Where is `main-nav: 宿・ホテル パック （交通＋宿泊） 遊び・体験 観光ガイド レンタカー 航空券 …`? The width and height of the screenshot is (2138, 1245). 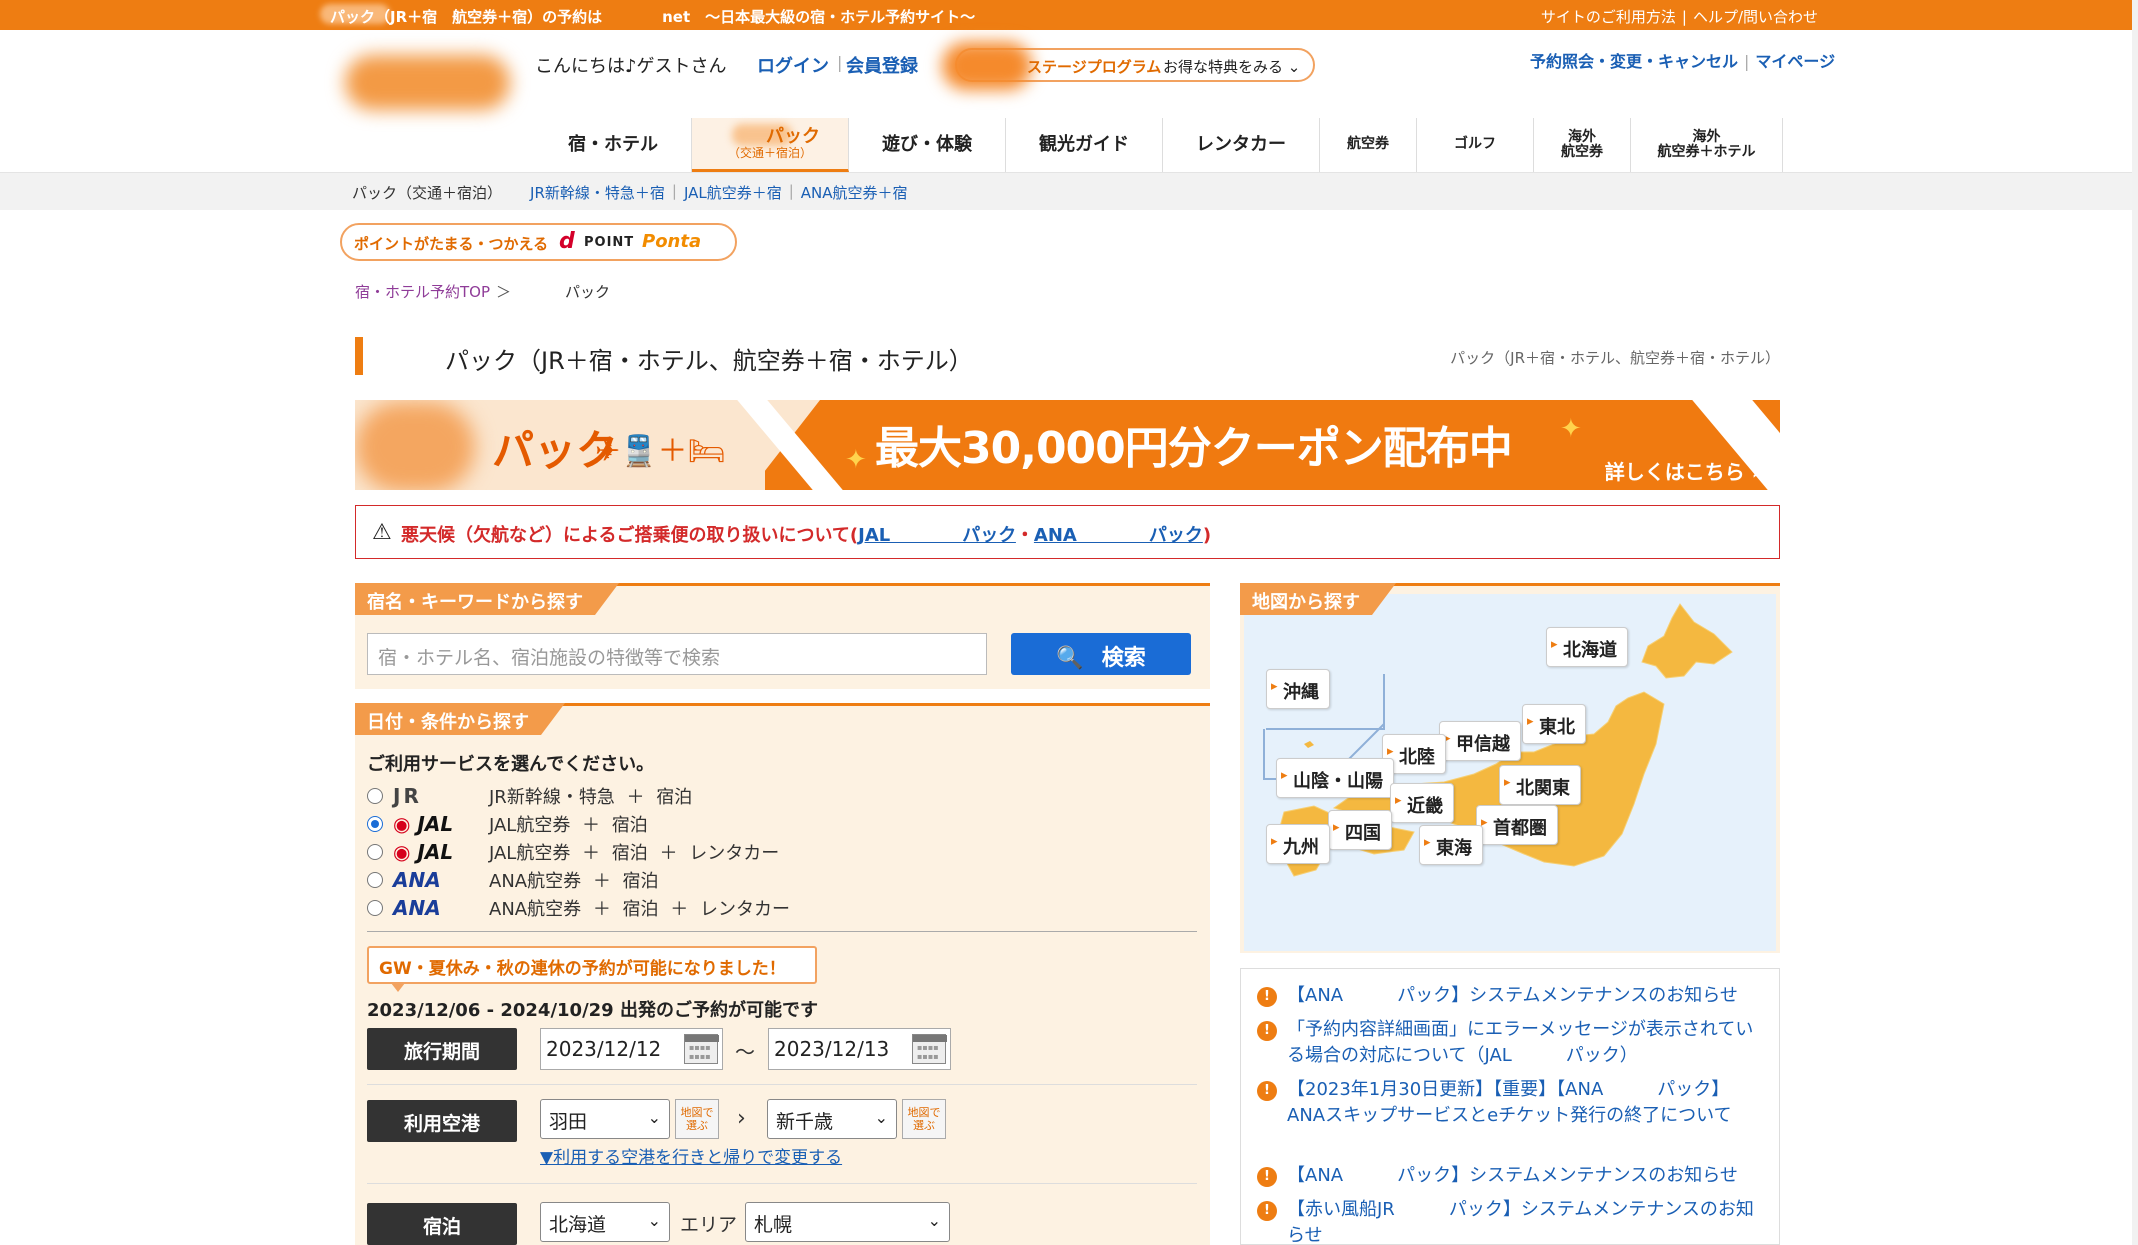 main-nav: 宿・ホテル パック （交通＋宿泊） 遊び・体験 観光ガイド レンタカー 航空券 … is located at coordinates (1159, 145).